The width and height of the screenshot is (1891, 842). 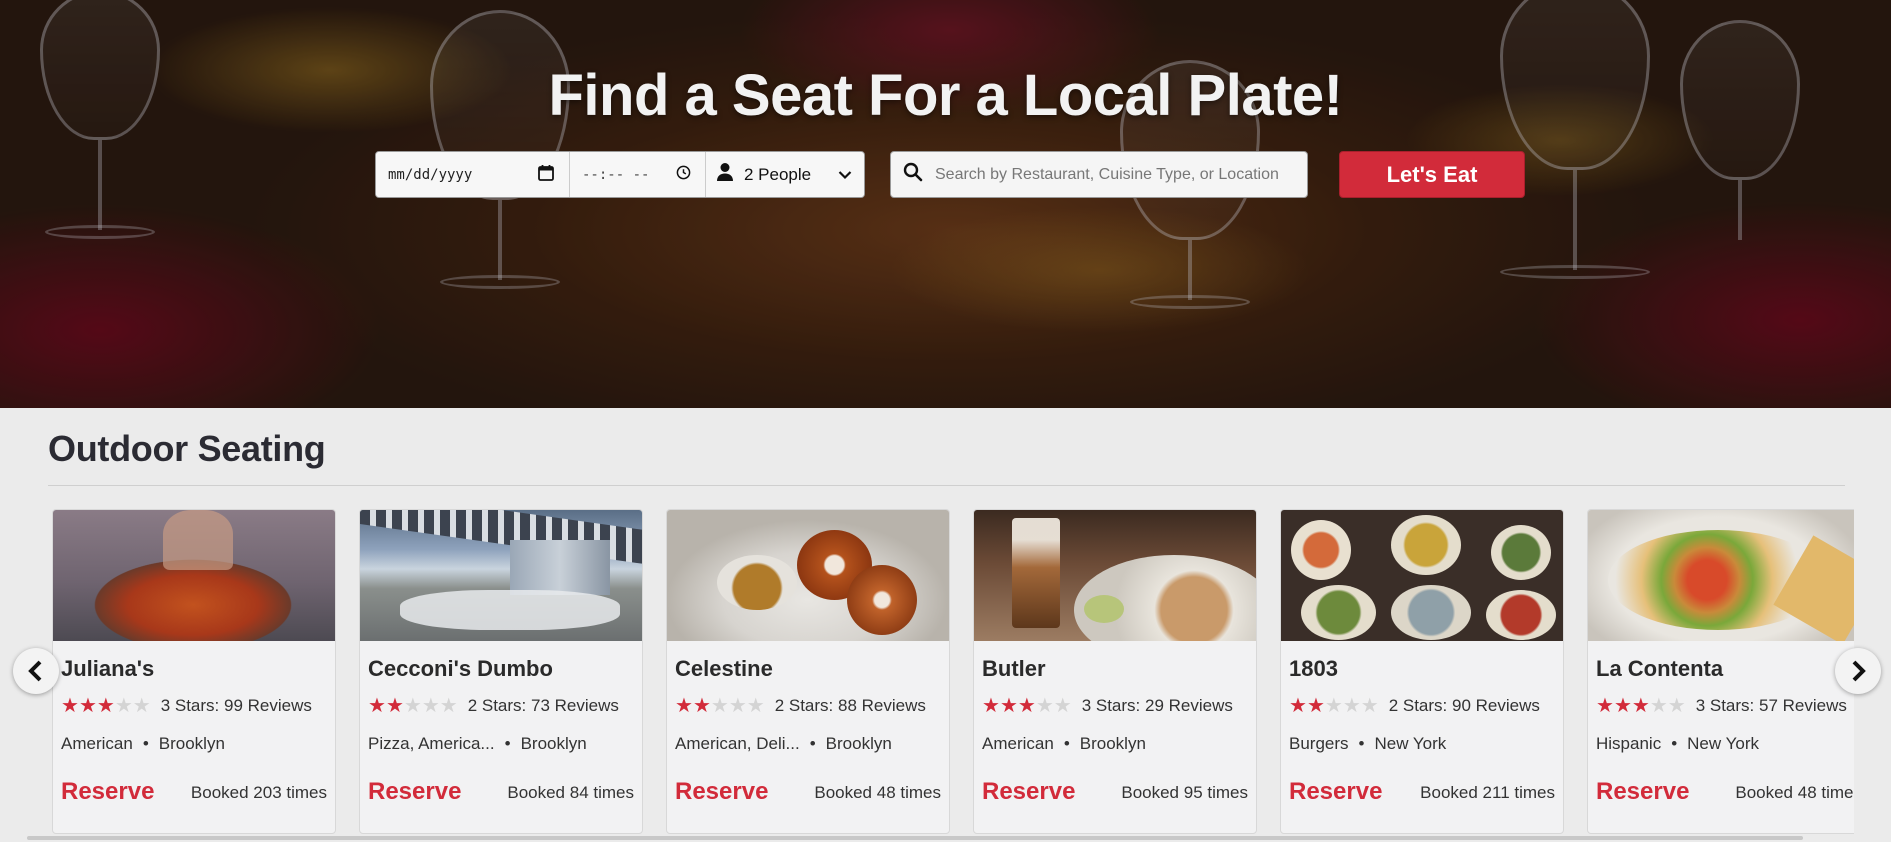 What do you see at coordinates (460, 669) in the screenshot?
I see `restaurant-name: Cecconi's Dumbo` at bounding box center [460, 669].